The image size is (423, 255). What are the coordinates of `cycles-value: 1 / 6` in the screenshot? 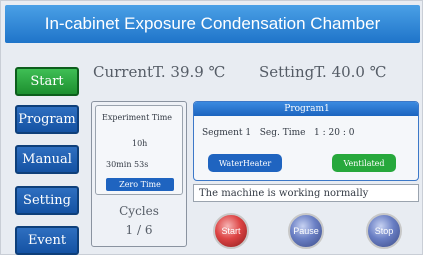 It's located at (139, 230).